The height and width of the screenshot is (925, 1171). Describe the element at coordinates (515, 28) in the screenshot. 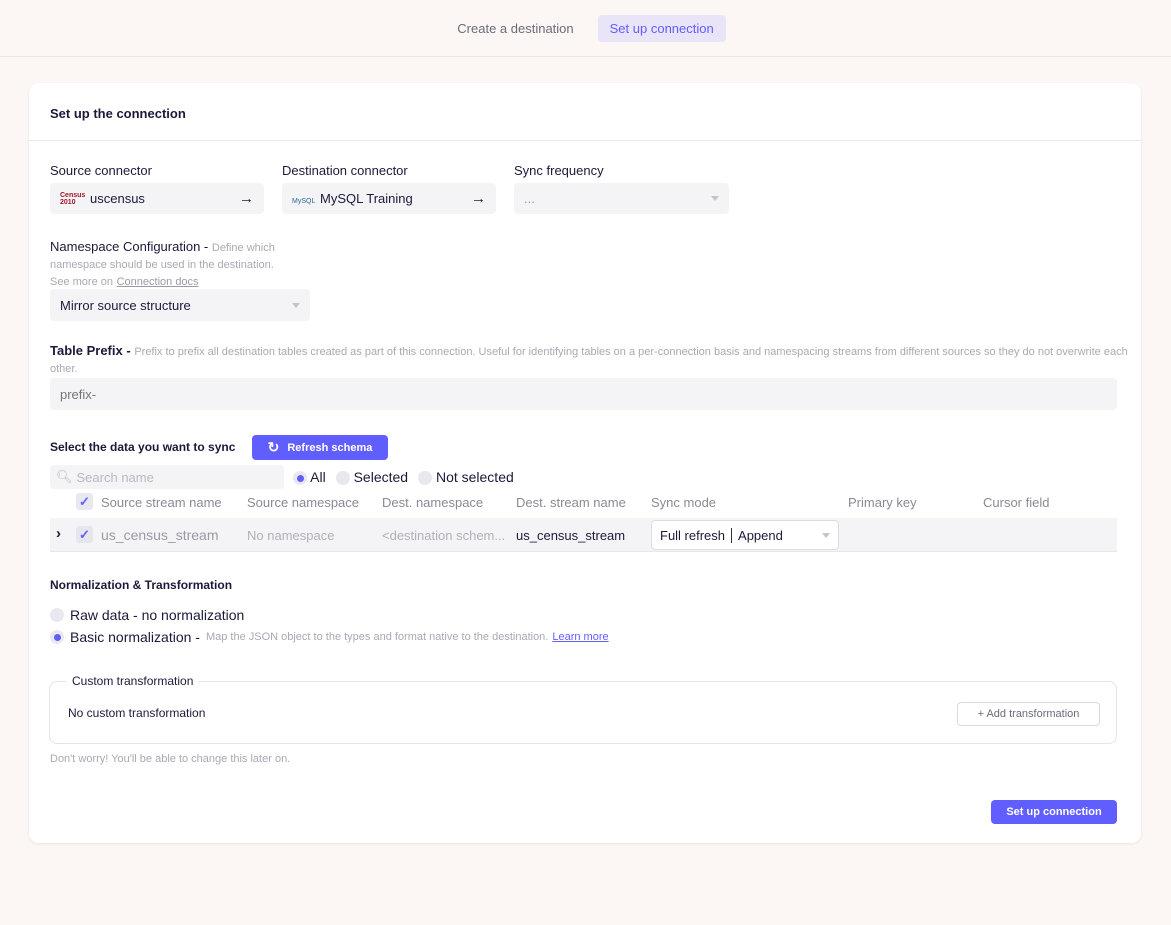

I see `step-create-destination: Create a destination` at that location.